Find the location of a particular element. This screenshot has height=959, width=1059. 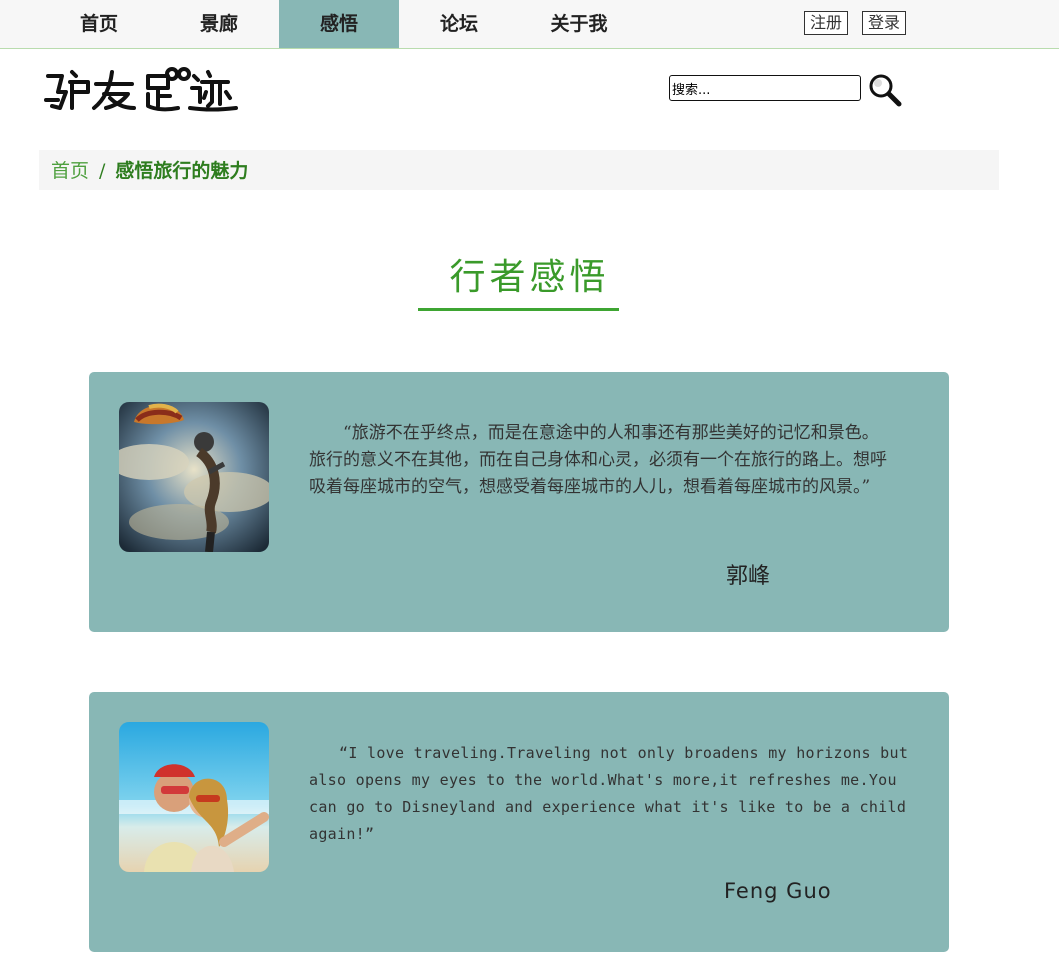

register-button: 注册 is located at coordinates (826, 23).